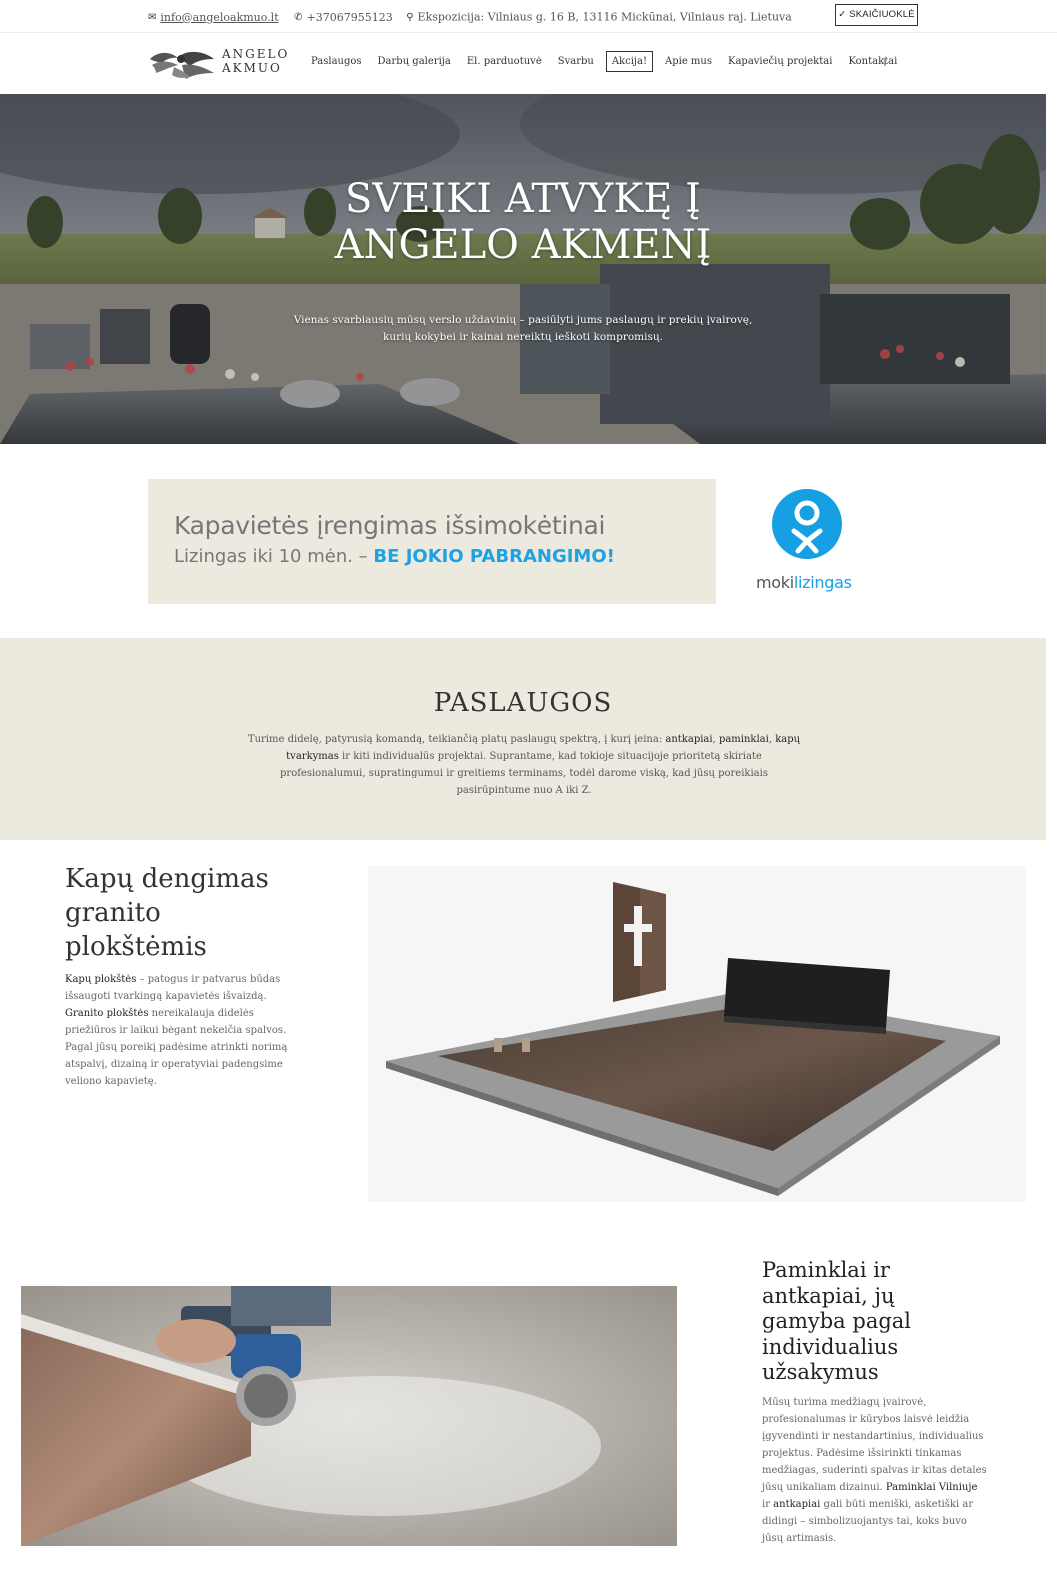 This screenshot has height=1585, width=1057. I want to click on leasing-highlight: BE JOKIO PABRANGIMO!, so click(494, 556).